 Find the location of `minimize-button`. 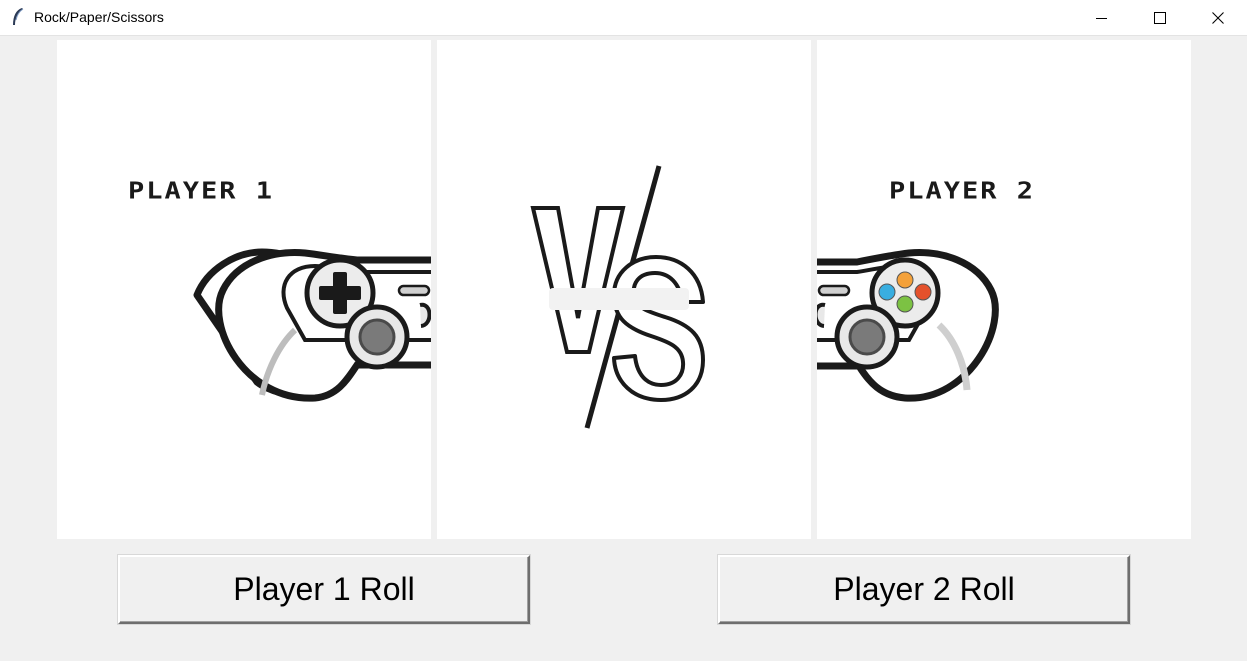

minimize-button is located at coordinates (1102, 18).